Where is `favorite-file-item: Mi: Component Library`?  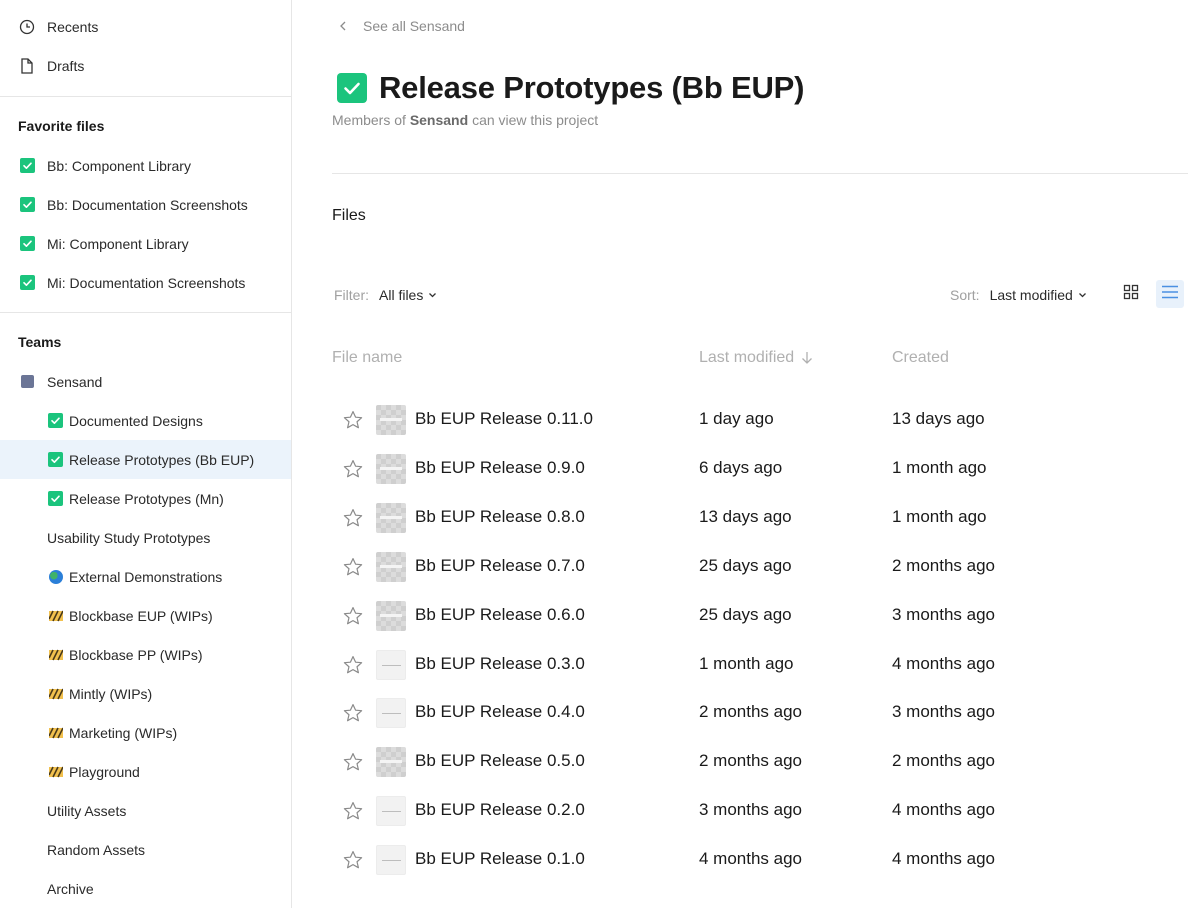 favorite-file-item: Mi: Component Library is located at coordinates (145, 243).